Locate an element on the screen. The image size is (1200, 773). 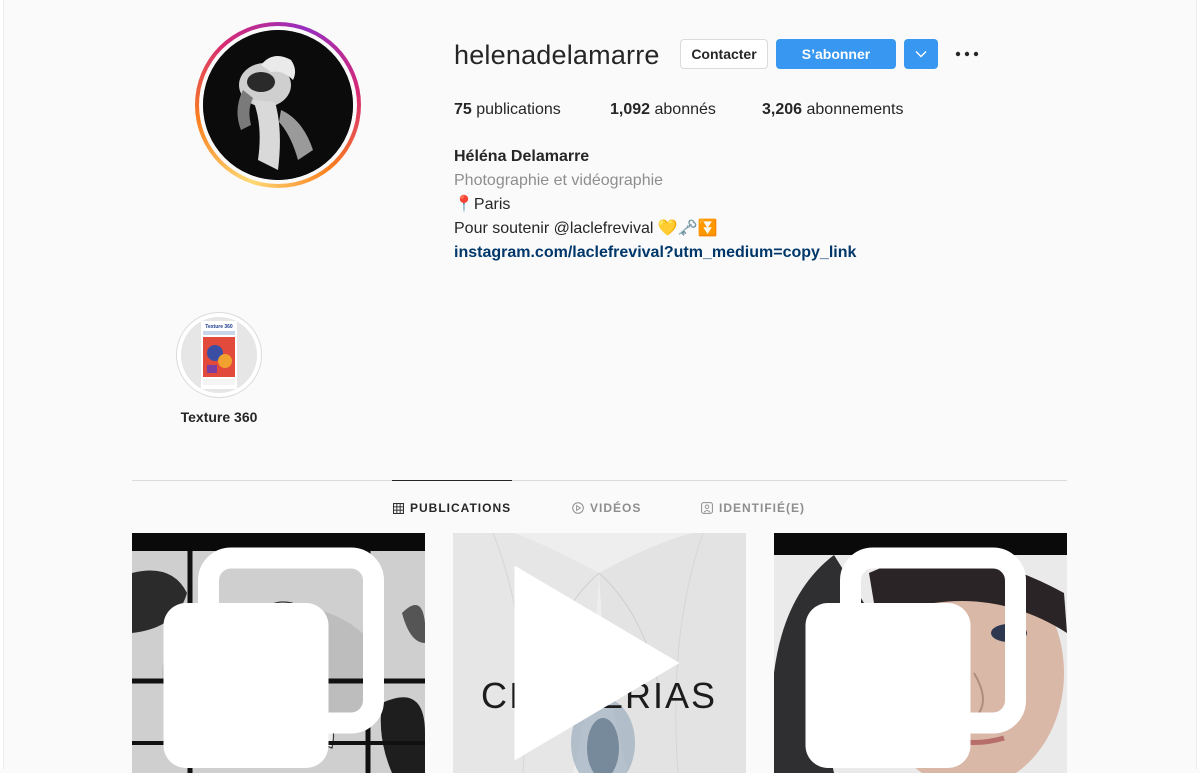
followers-count: 1,092 is located at coordinates (630, 109).